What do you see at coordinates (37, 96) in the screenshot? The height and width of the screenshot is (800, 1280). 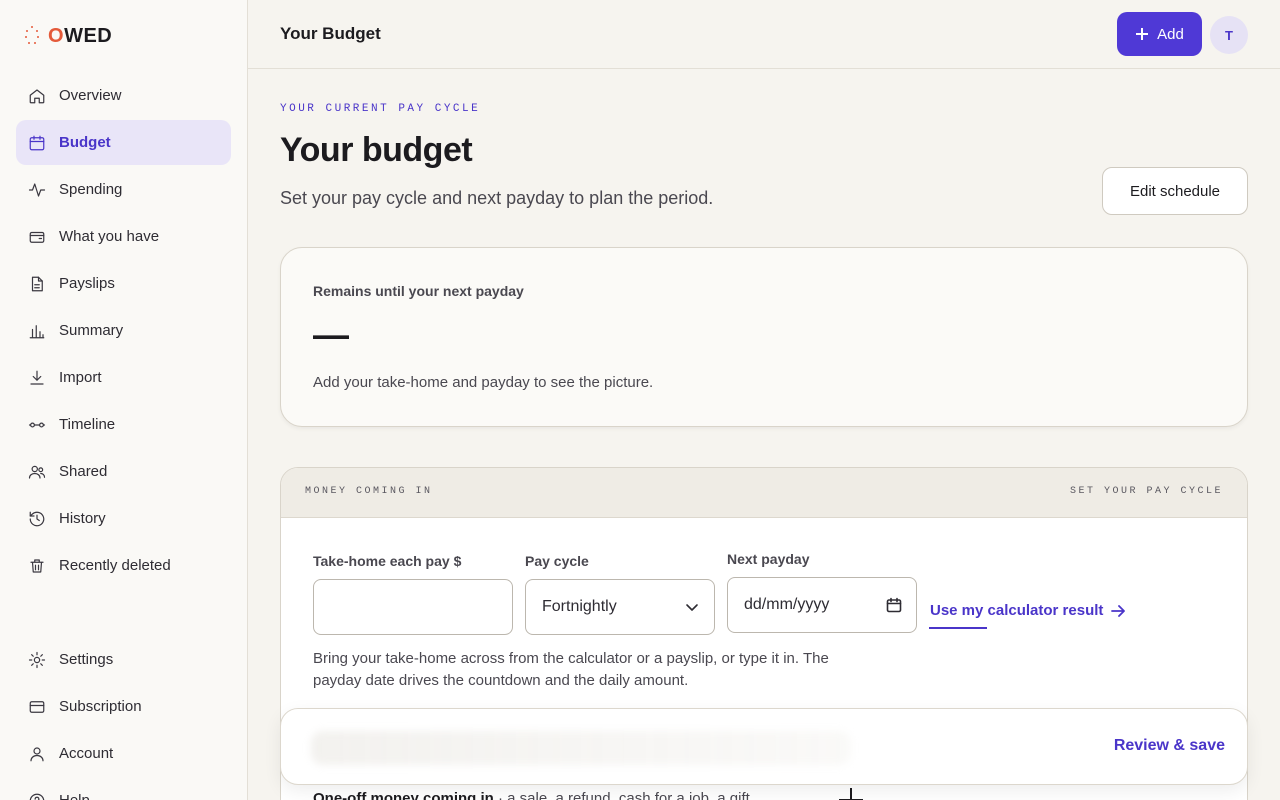 I see `home-icon` at bounding box center [37, 96].